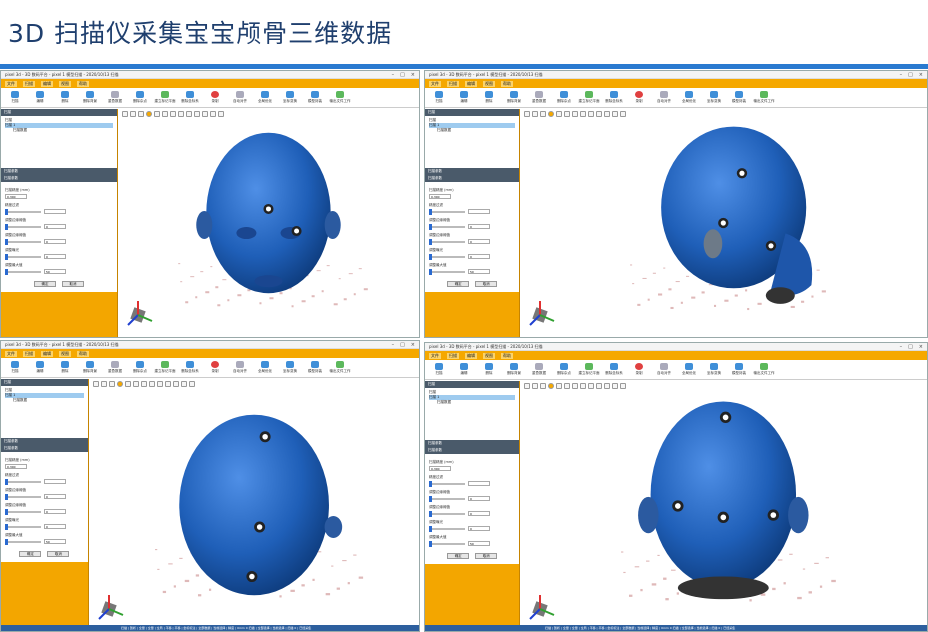  What do you see at coordinates (393, 75) in the screenshot?
I see `minimize-icon: –` at bounding box center [393, 75].